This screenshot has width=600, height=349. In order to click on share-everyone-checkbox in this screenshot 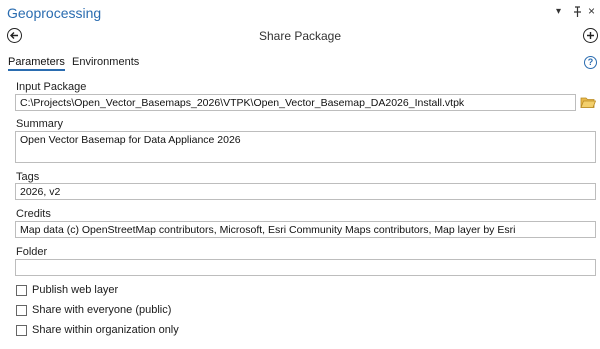, I will do `click(21, 310)`.